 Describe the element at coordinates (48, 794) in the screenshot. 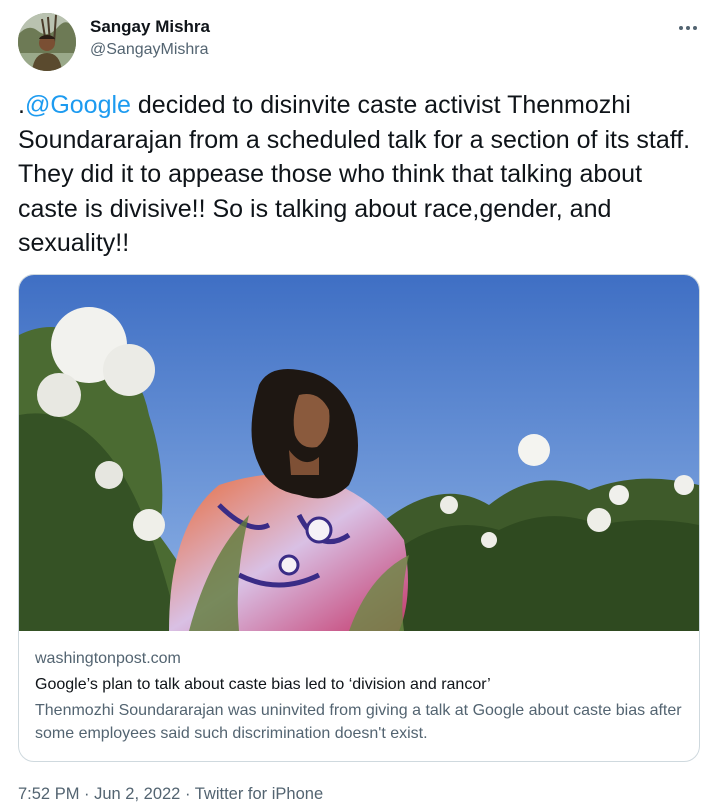

I see `tweet-time: 7:52 PM` at that location.